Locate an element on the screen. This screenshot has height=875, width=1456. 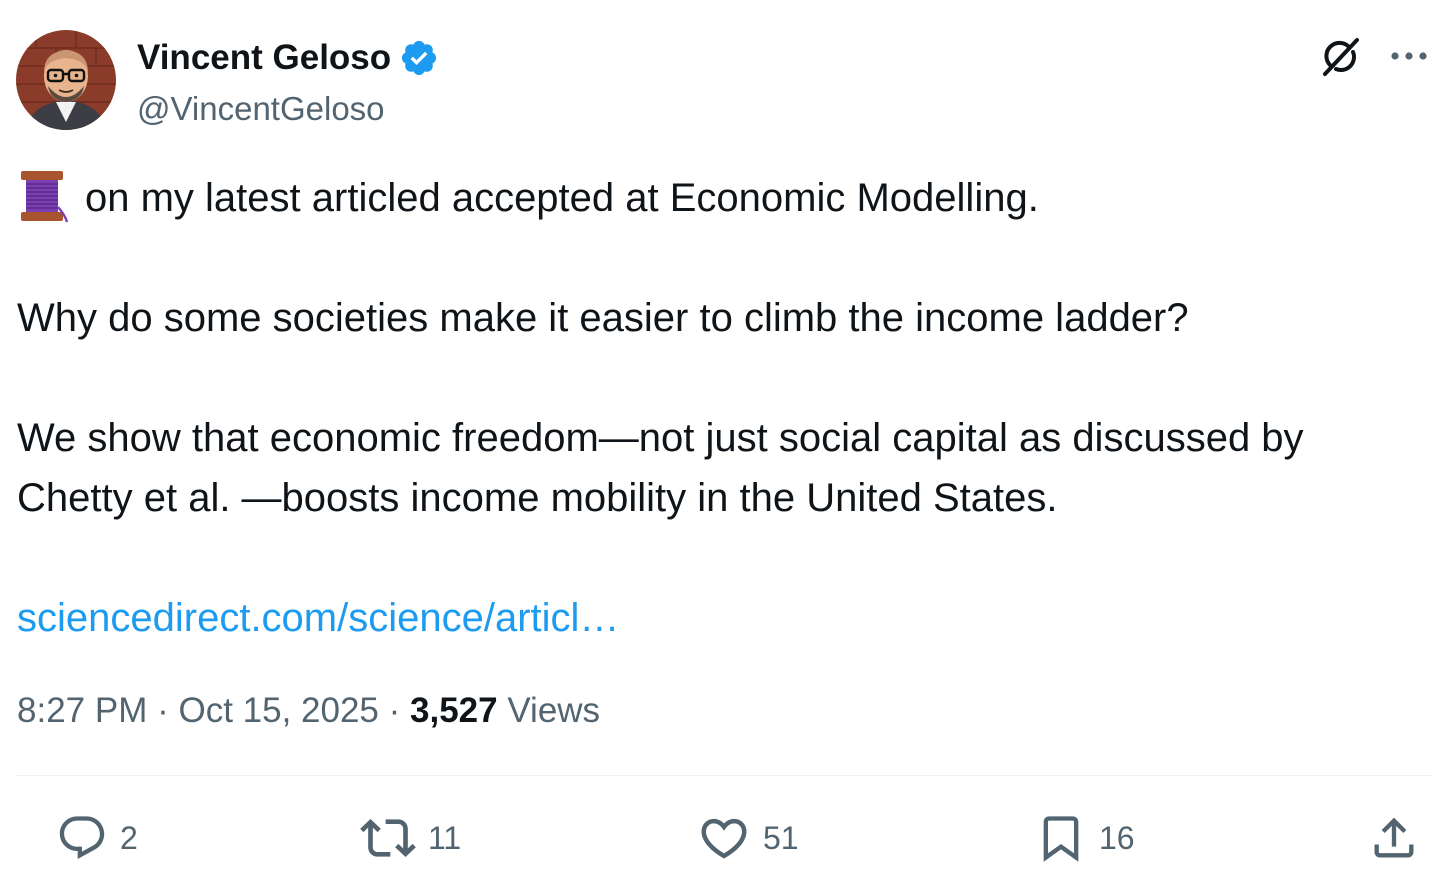
avatar-image is located at coordinates (66, 80).